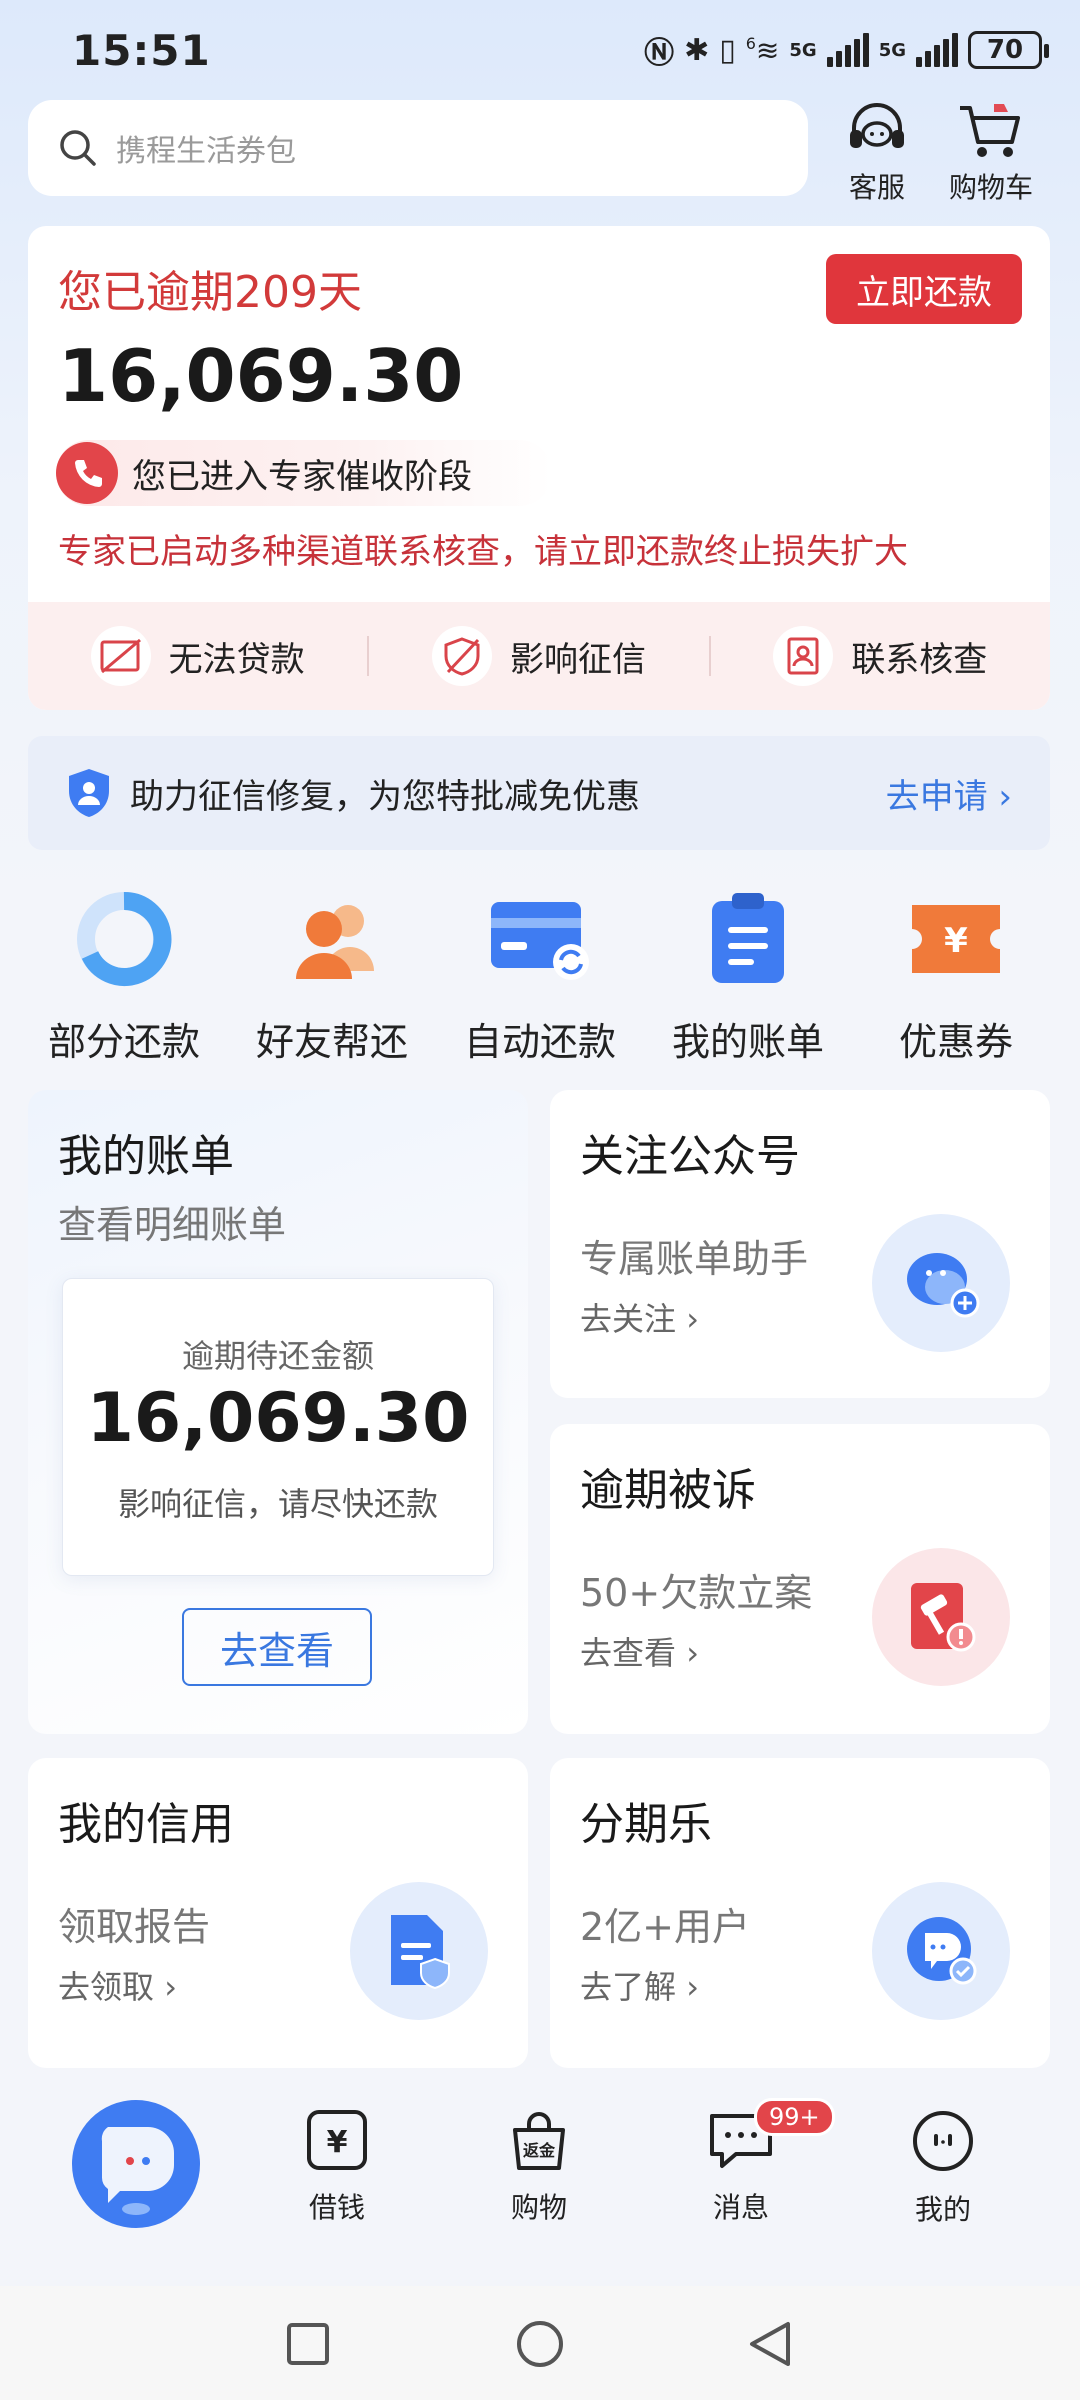 The width and height of the screenshot is (1080, 2400). Describe the element at coordinates (120, 656) in the screenshot. I see `no-loan-icon` at that location.